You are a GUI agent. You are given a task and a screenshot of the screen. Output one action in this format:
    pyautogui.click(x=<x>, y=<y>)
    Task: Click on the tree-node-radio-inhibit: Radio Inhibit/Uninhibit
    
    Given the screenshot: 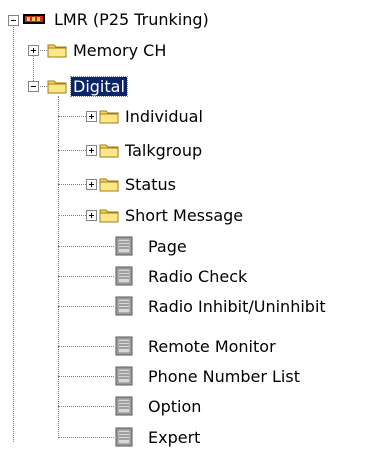 What is the action you would take?
    pyautogui.click(x=221, y=306)
    